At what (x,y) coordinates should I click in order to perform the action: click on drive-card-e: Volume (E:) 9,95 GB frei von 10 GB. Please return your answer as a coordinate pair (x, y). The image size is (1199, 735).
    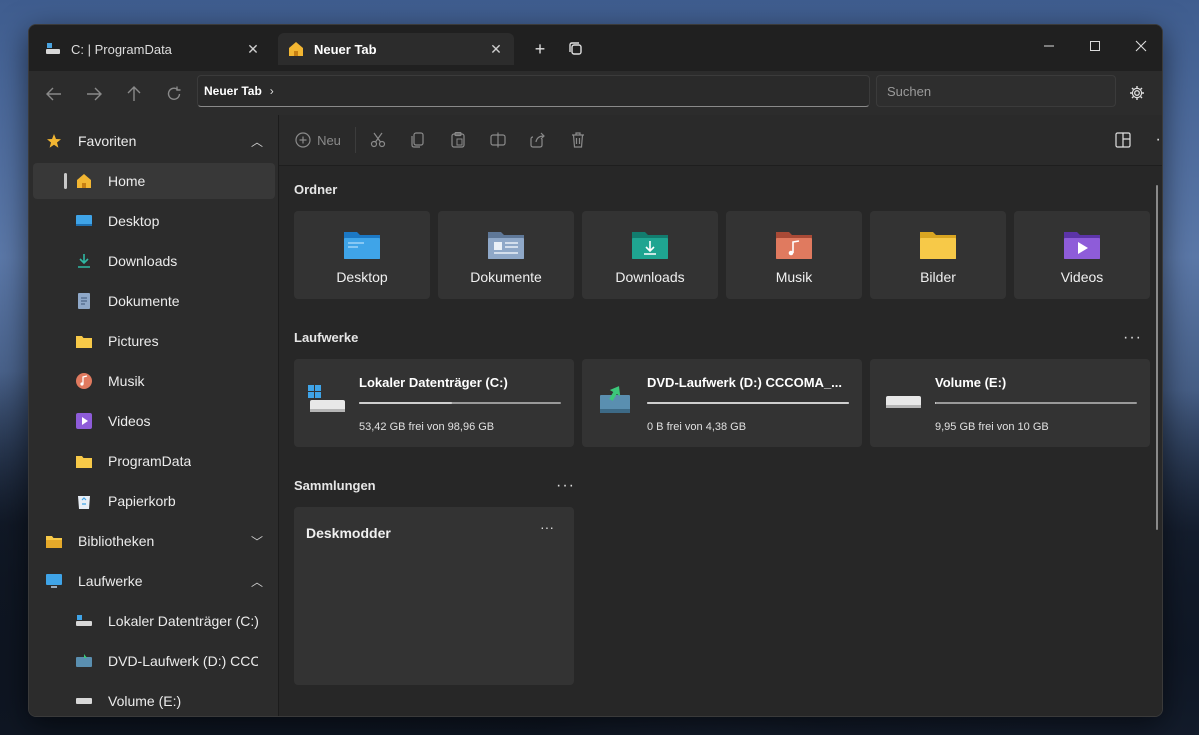
    Looking at the image, I should click on (1010, 403).